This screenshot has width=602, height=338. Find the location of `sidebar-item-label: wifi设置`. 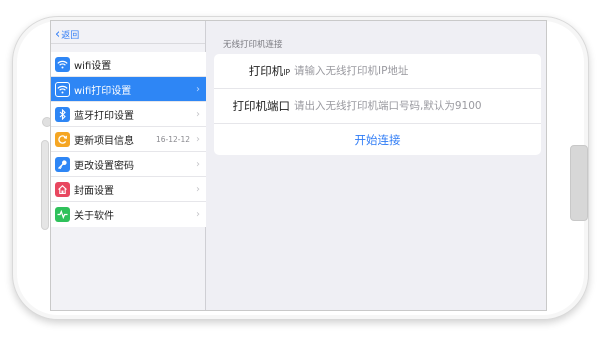

sidebar-item-label: wifi设置 is located at coordinates (93, 66).